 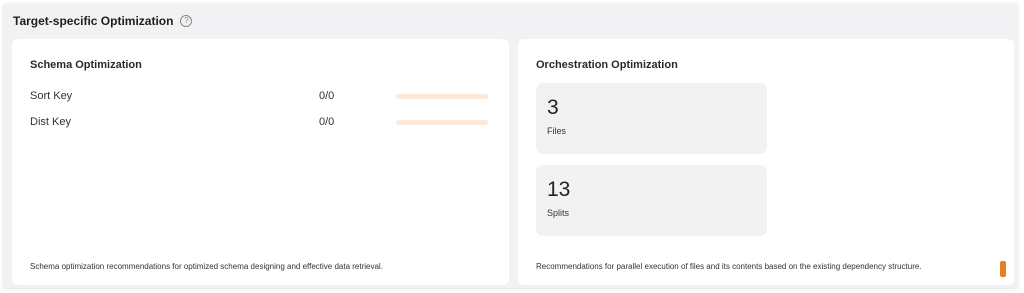 What do you see at coordinates (651, 200) in the screenshot?
I see `splits-stat-box: 13 Splits` at bounding box center [651, 200].